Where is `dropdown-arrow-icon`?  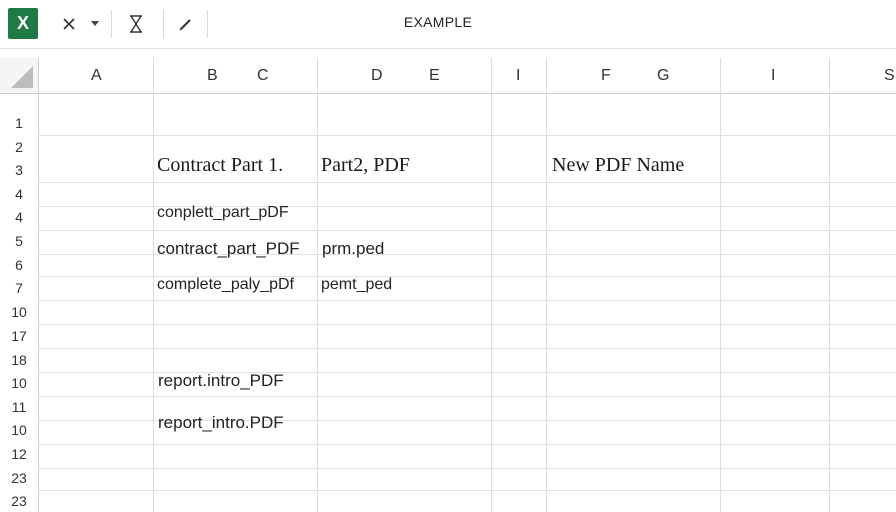 dropdown-arrow-icon is located at coordinates (95, 24).